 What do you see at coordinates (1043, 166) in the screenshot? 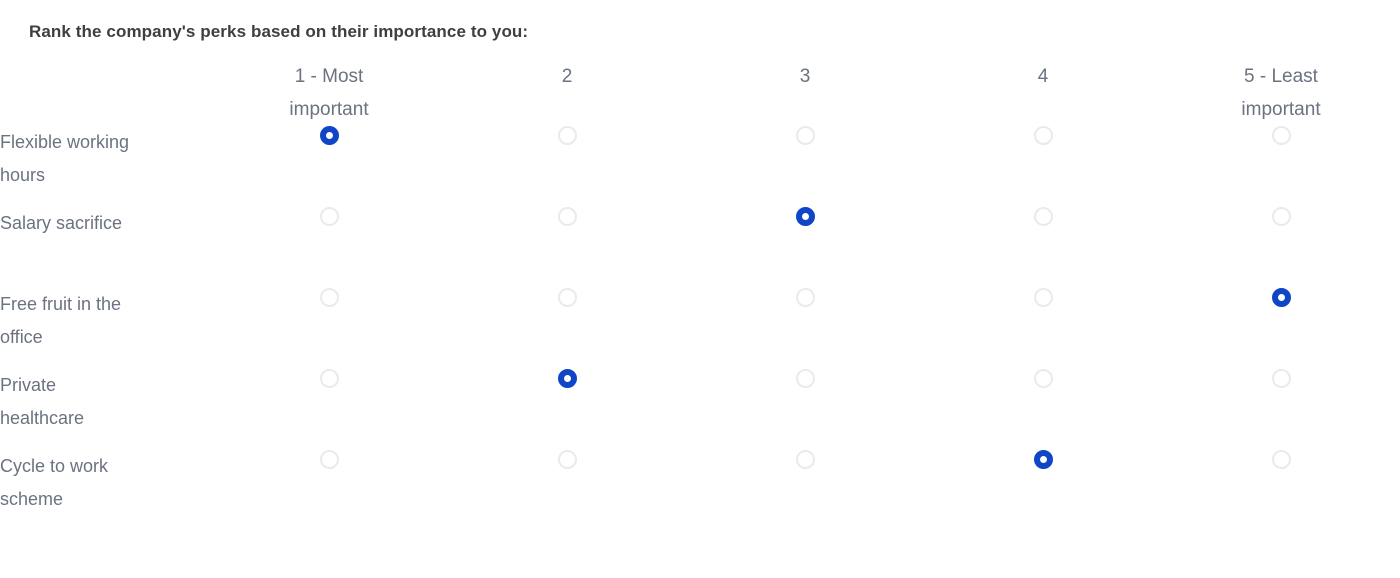
I see `radio-cell-r0c4` at bounding box center [1043, 166].